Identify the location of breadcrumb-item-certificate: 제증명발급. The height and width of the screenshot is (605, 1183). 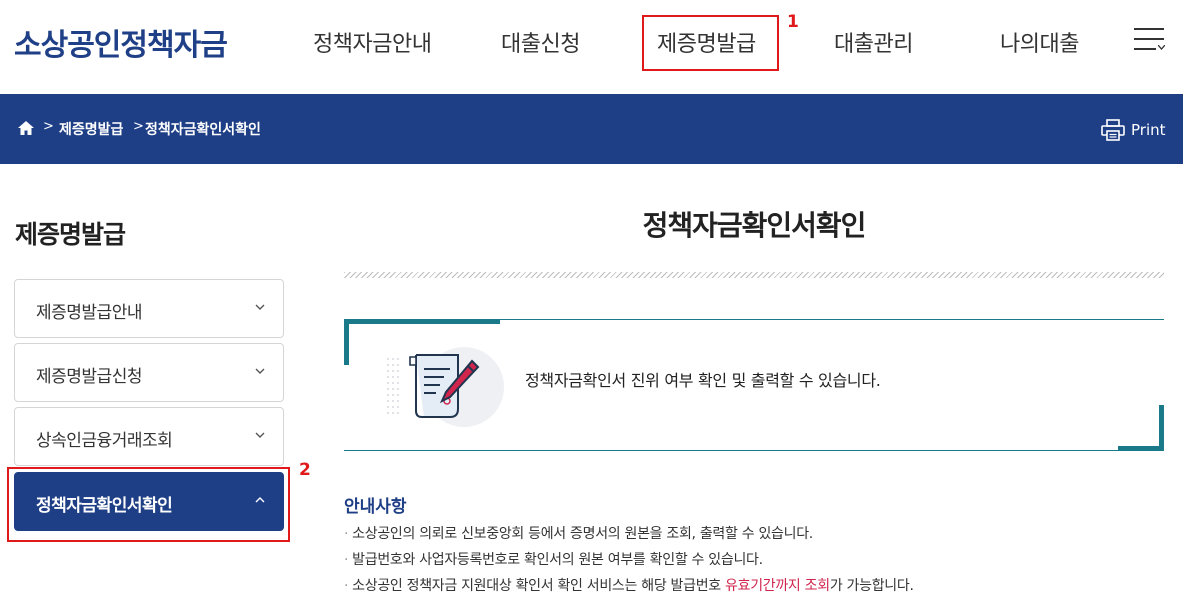
(91, 129).